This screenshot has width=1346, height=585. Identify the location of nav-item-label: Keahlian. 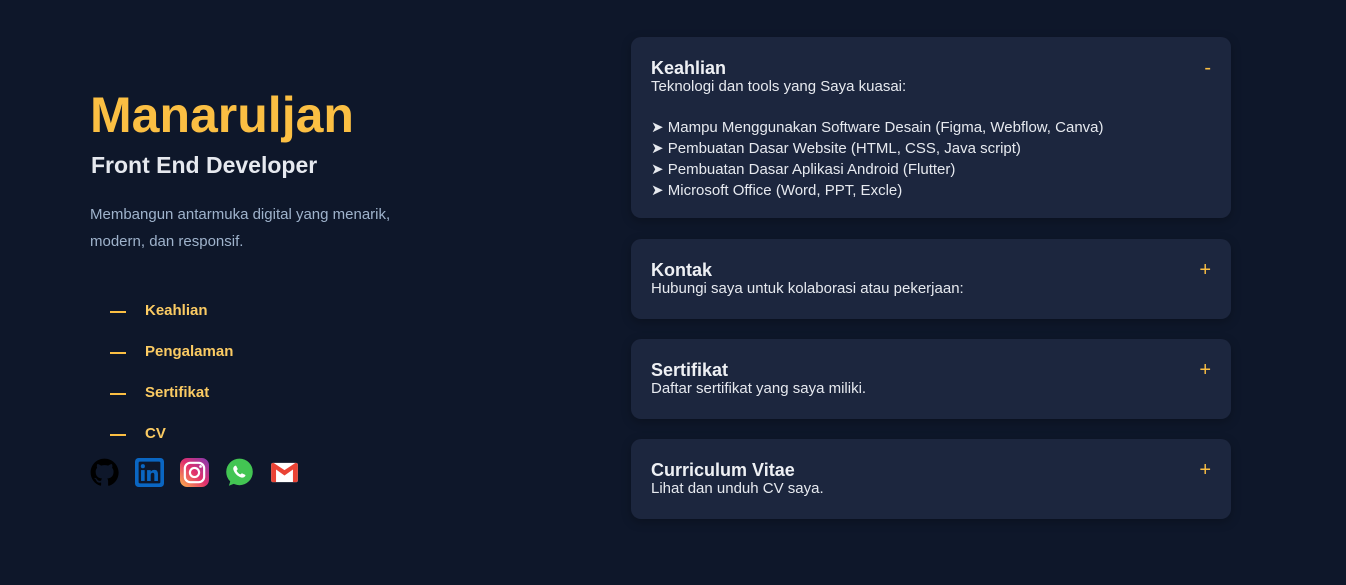
(176, 310).